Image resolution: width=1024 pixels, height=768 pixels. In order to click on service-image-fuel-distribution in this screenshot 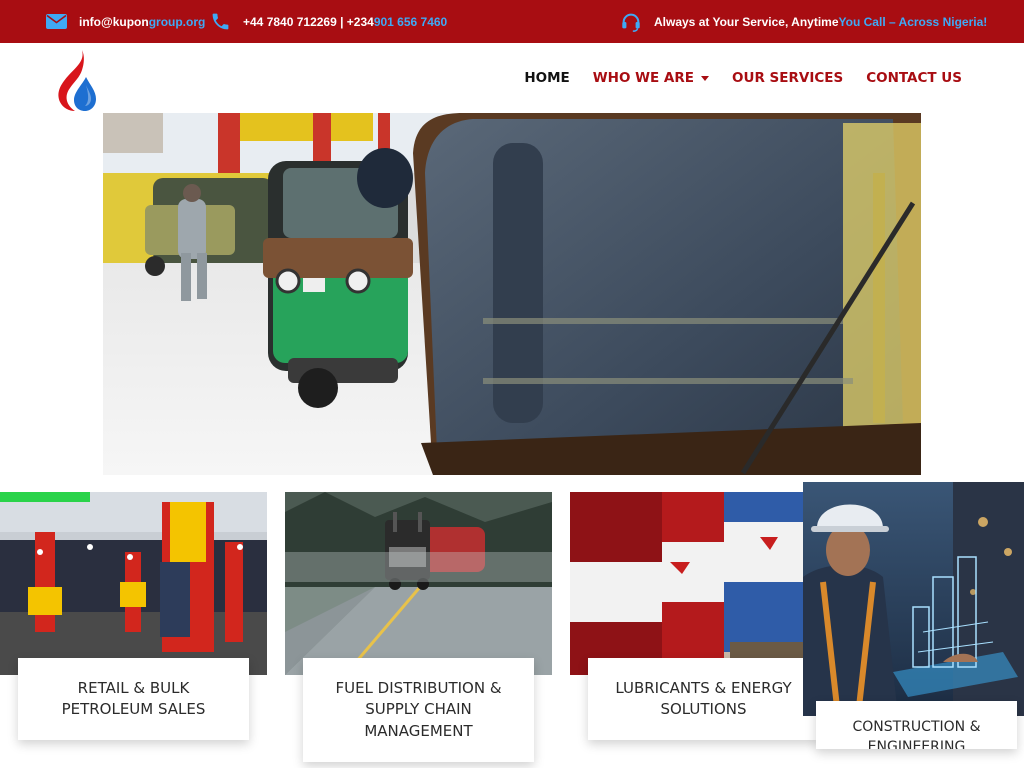, I will do `click(418, 583)`.